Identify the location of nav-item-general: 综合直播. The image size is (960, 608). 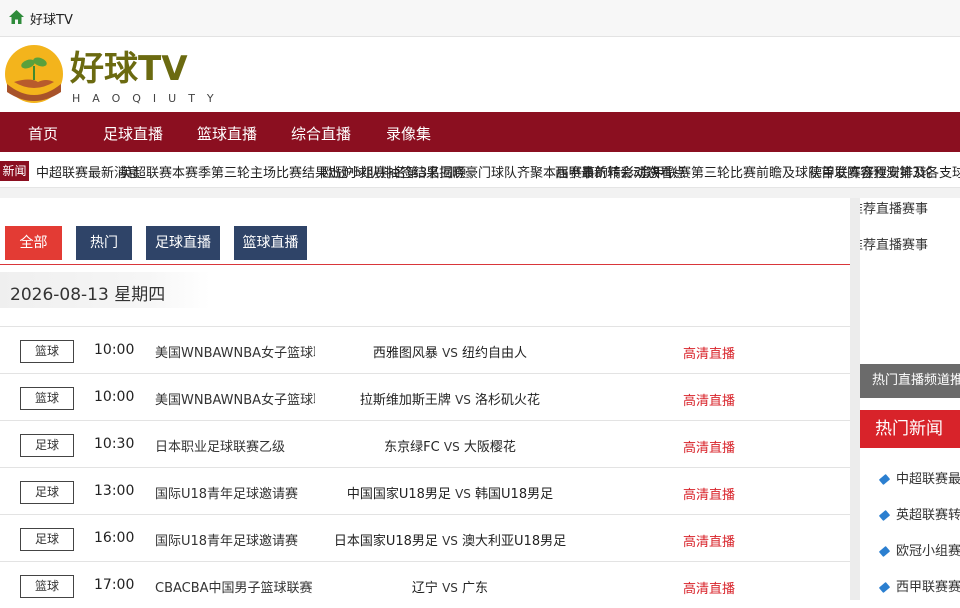
(321, 133).